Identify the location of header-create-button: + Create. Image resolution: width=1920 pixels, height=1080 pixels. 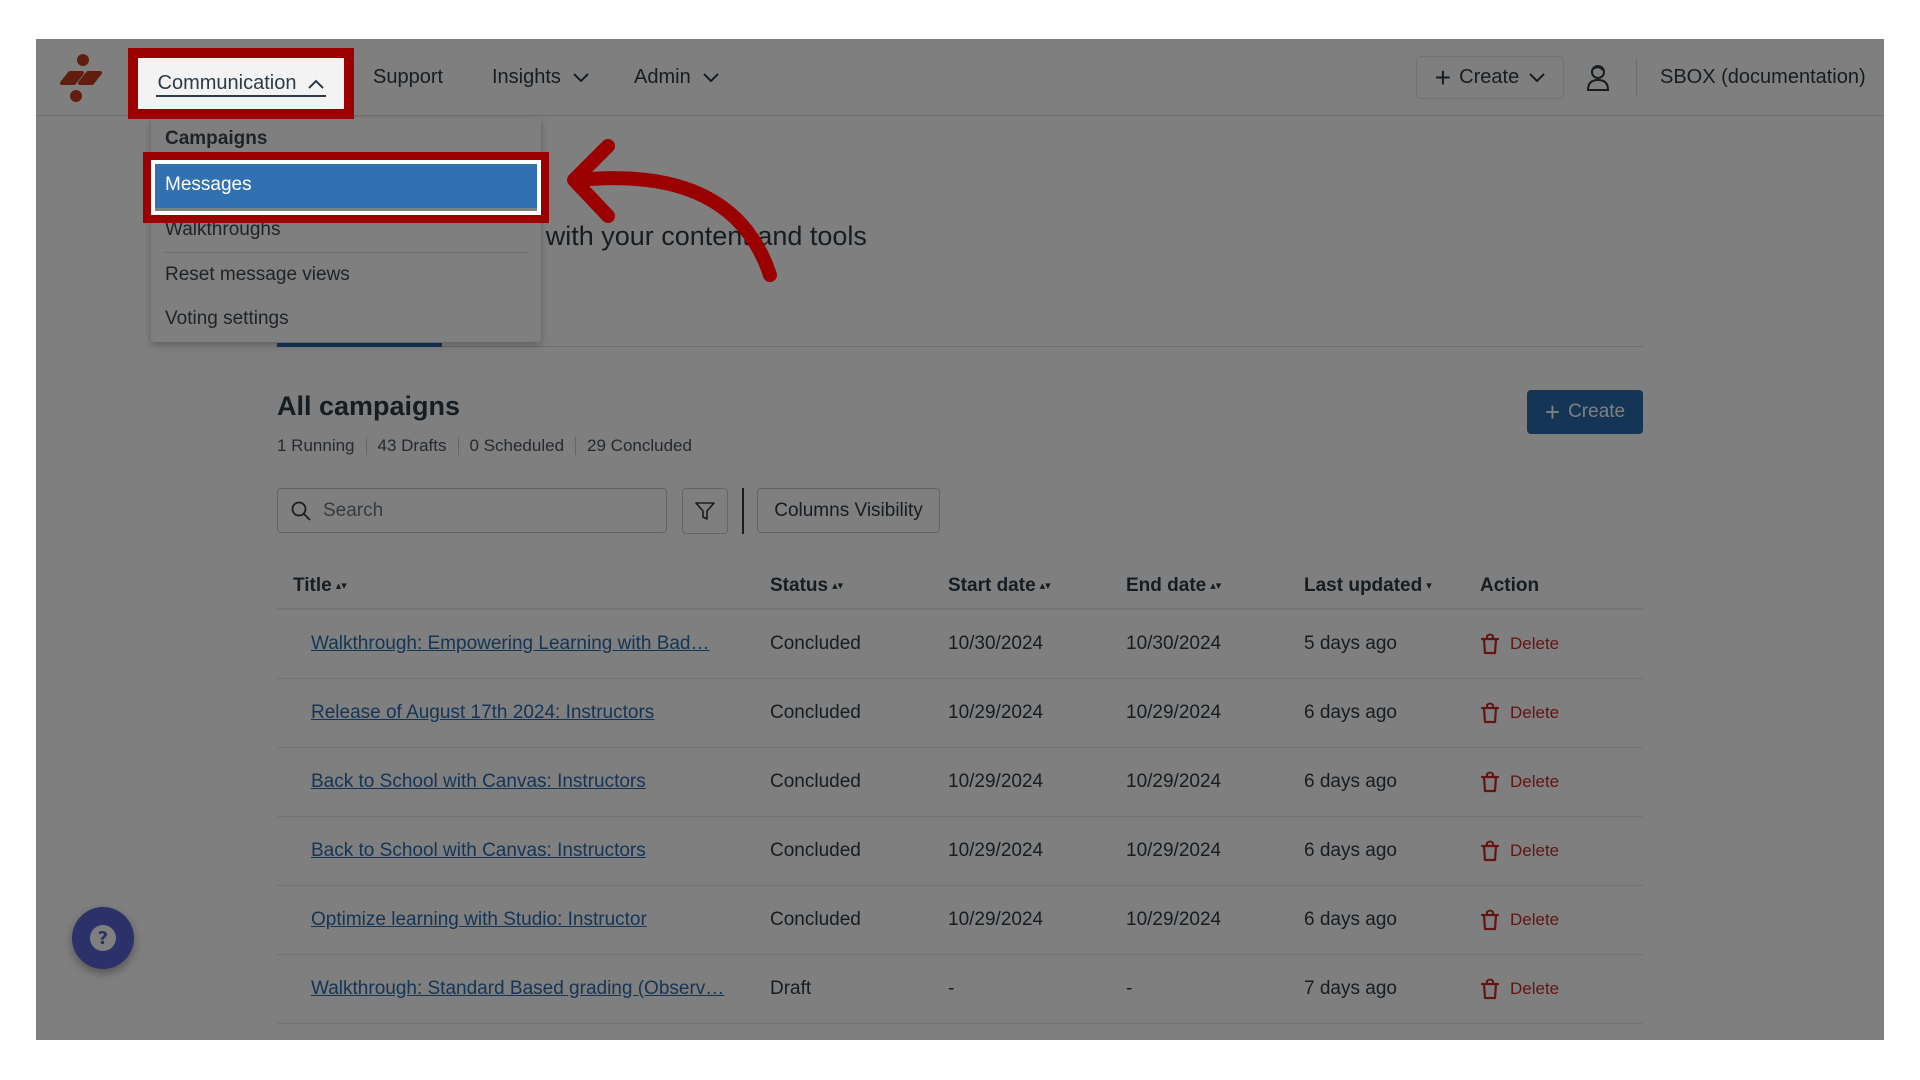
(1490, 77).